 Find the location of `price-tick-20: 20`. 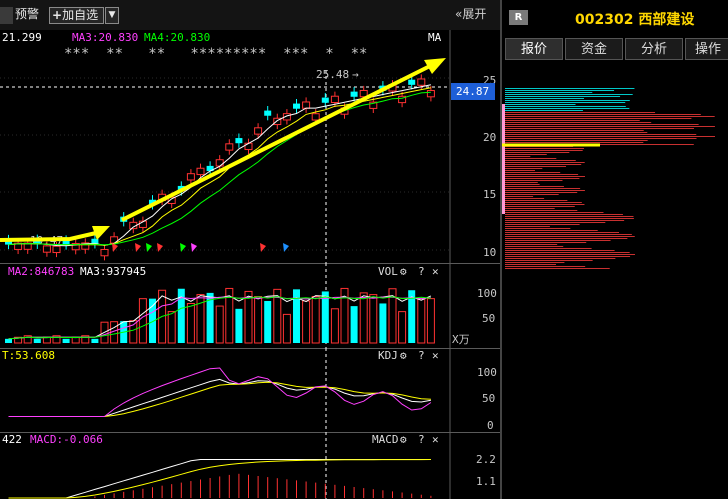

price-tick-20: 20 is located at coordinates (489, 137).